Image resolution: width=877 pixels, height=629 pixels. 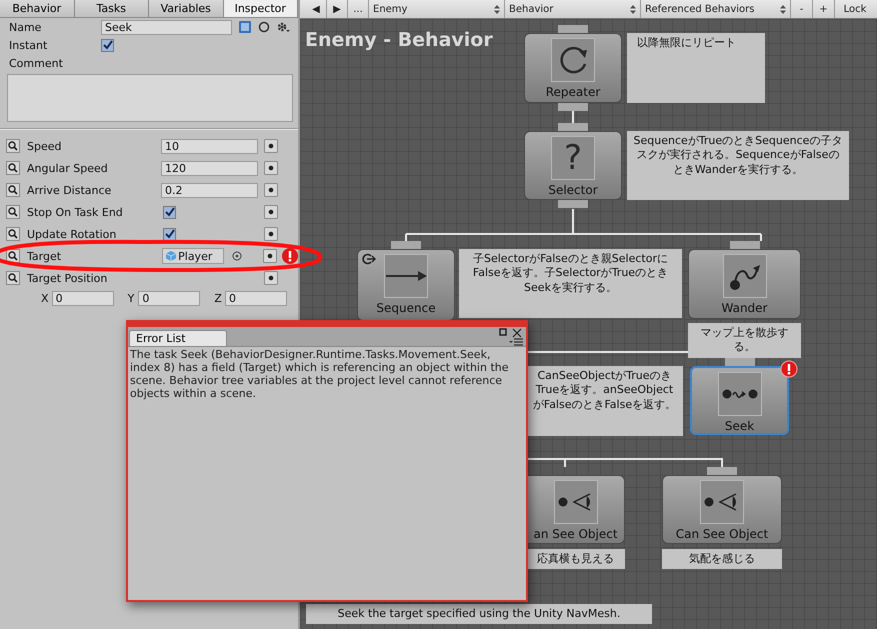 What do you see at coordinates (44, 256) in the screenshot?
I see `field-label: Target` at bounding box center [44, 256].